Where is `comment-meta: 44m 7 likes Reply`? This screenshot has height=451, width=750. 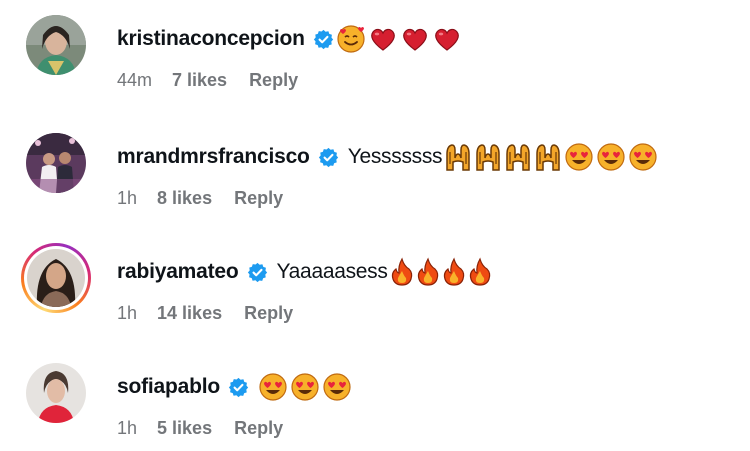 comment-meta: 44m 7 likes Reply is located at coordinates (207, 80).